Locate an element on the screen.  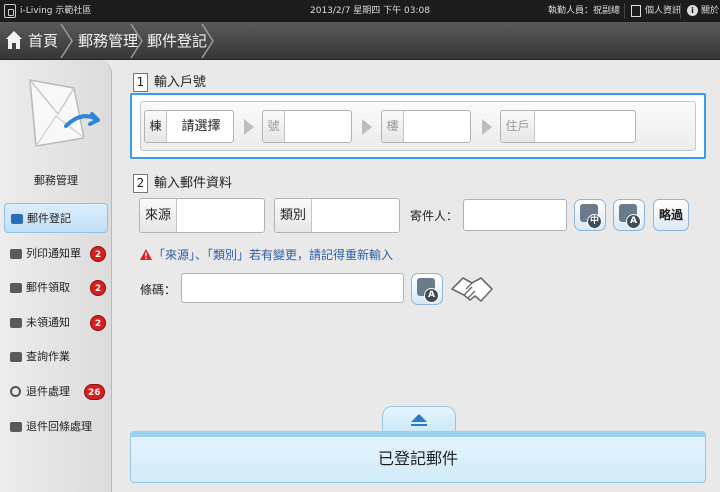
building-select: 棟 請選擇 is located at coordinates (189, 126).